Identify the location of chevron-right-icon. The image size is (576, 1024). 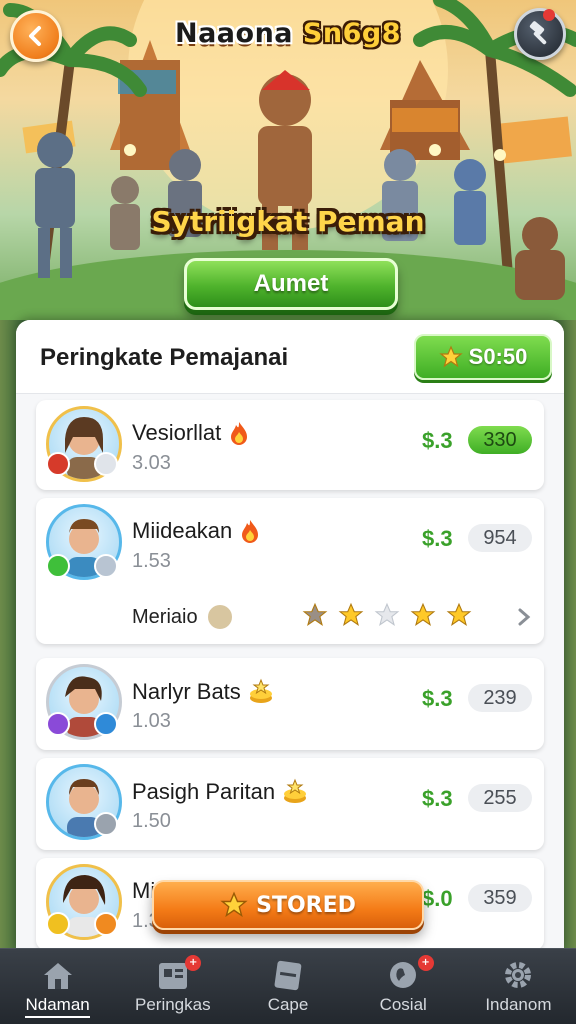
(524, 617).